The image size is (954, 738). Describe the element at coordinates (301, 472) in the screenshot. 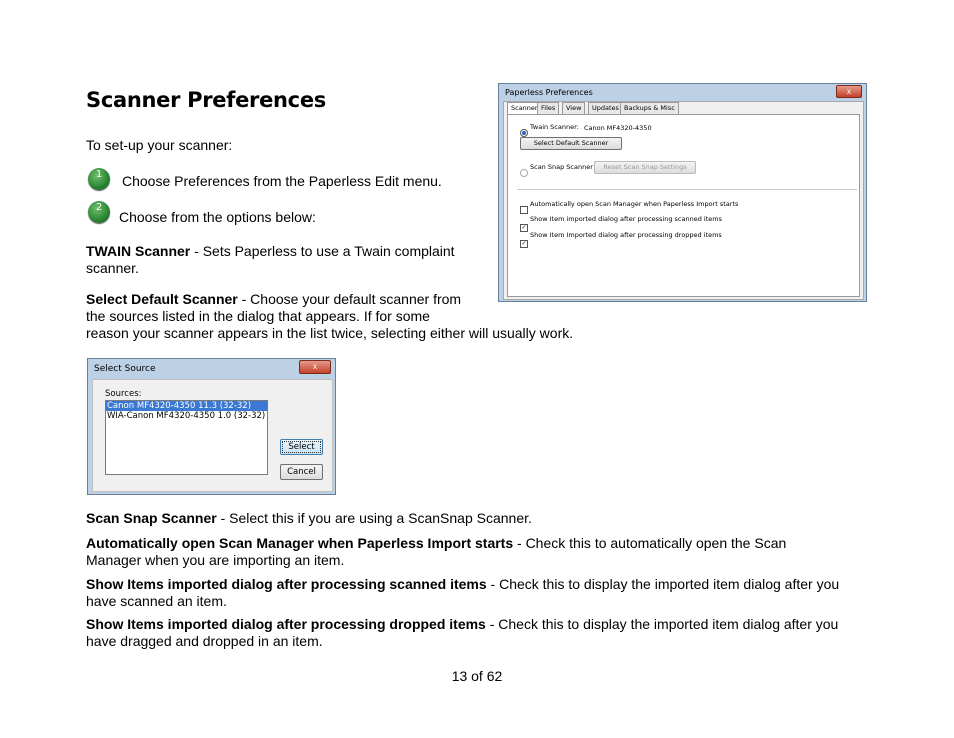

I see `cancel-button: Cancel` at that location.